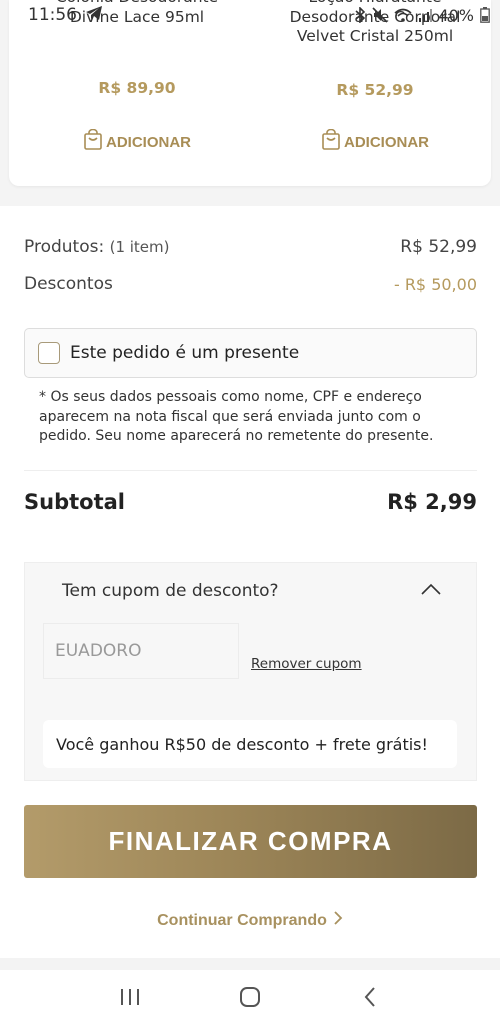  I want to click on battery-icon, so click(485, 15).